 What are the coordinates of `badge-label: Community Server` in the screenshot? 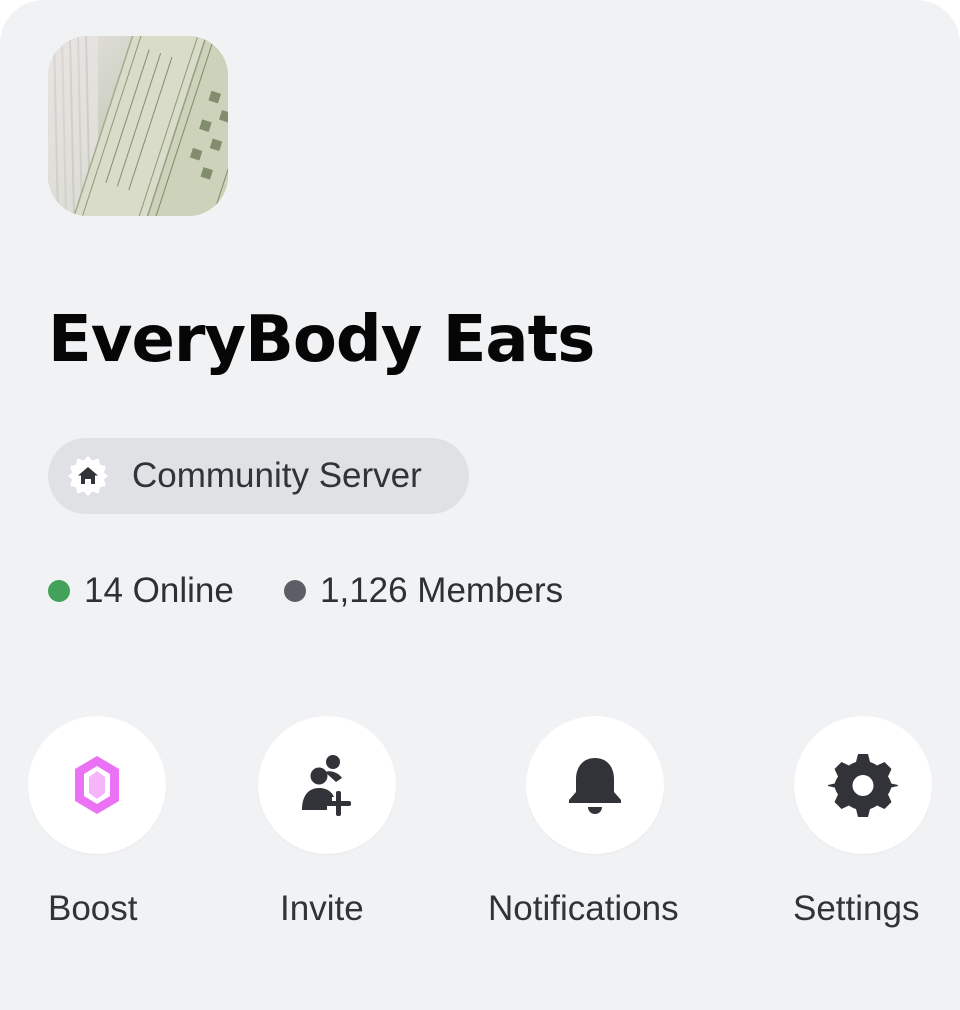 It's located at (277, 475).